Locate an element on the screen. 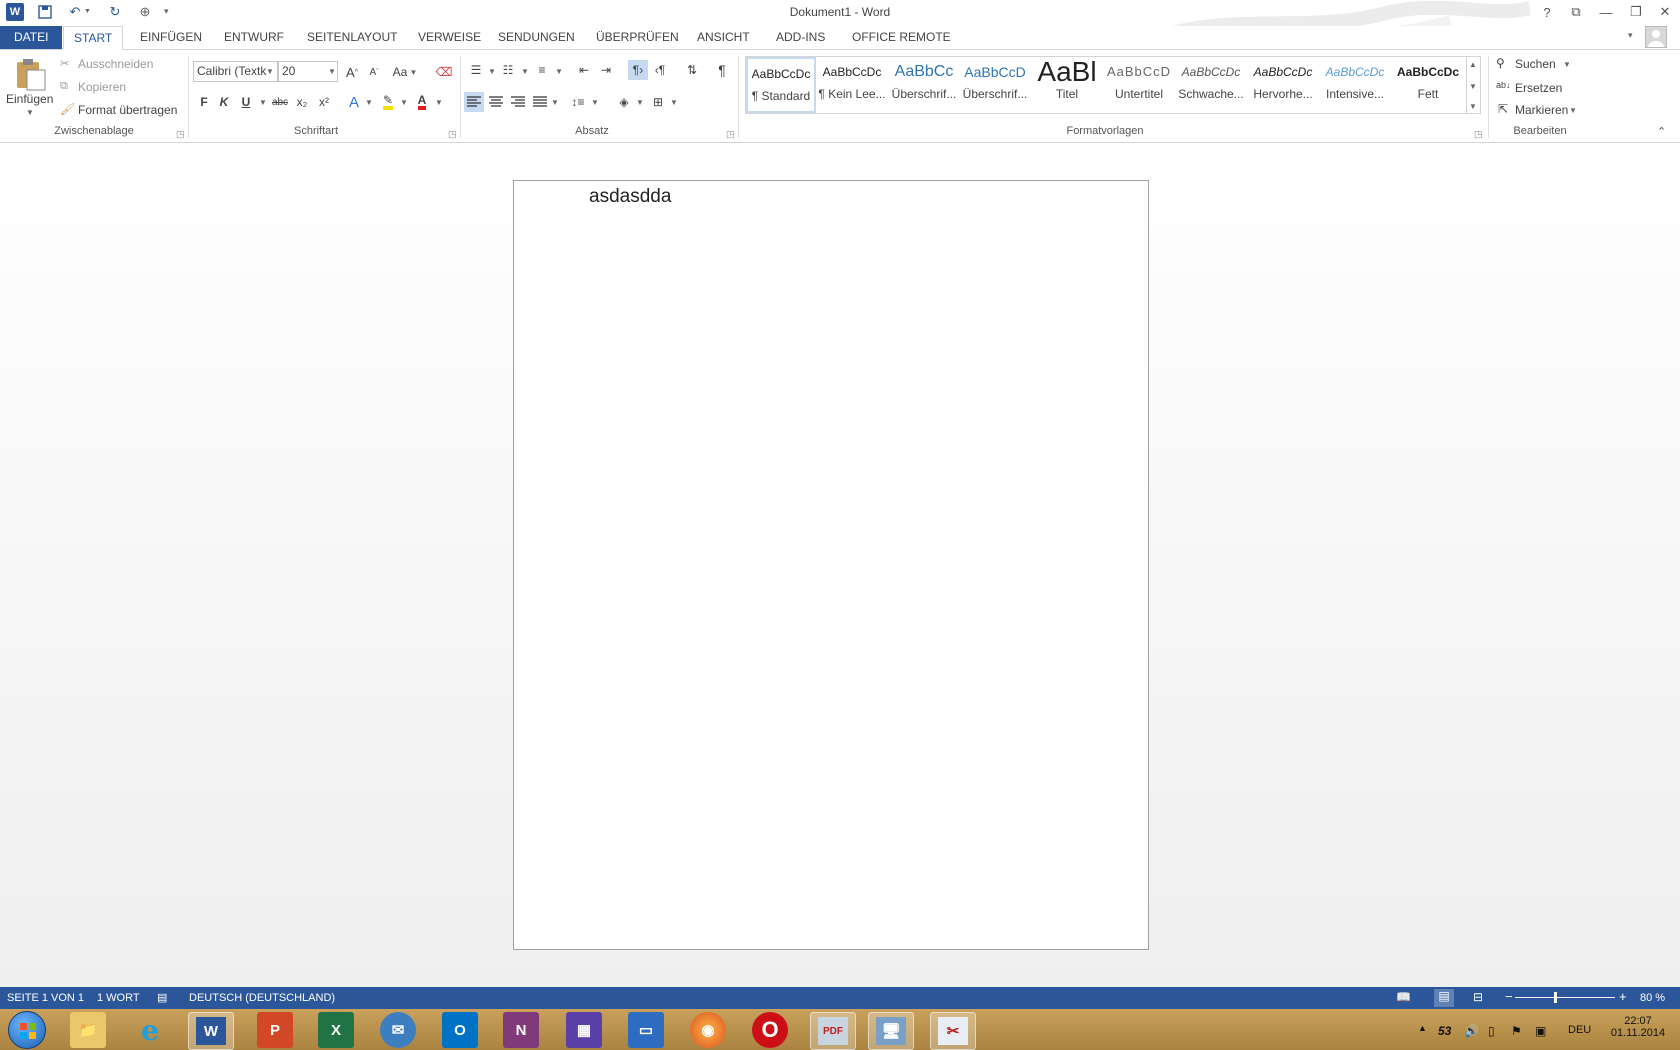 The width and height of the screenshot is (1680, 1050). sort-icon: ⇅ is located at coordinates (692, 70).